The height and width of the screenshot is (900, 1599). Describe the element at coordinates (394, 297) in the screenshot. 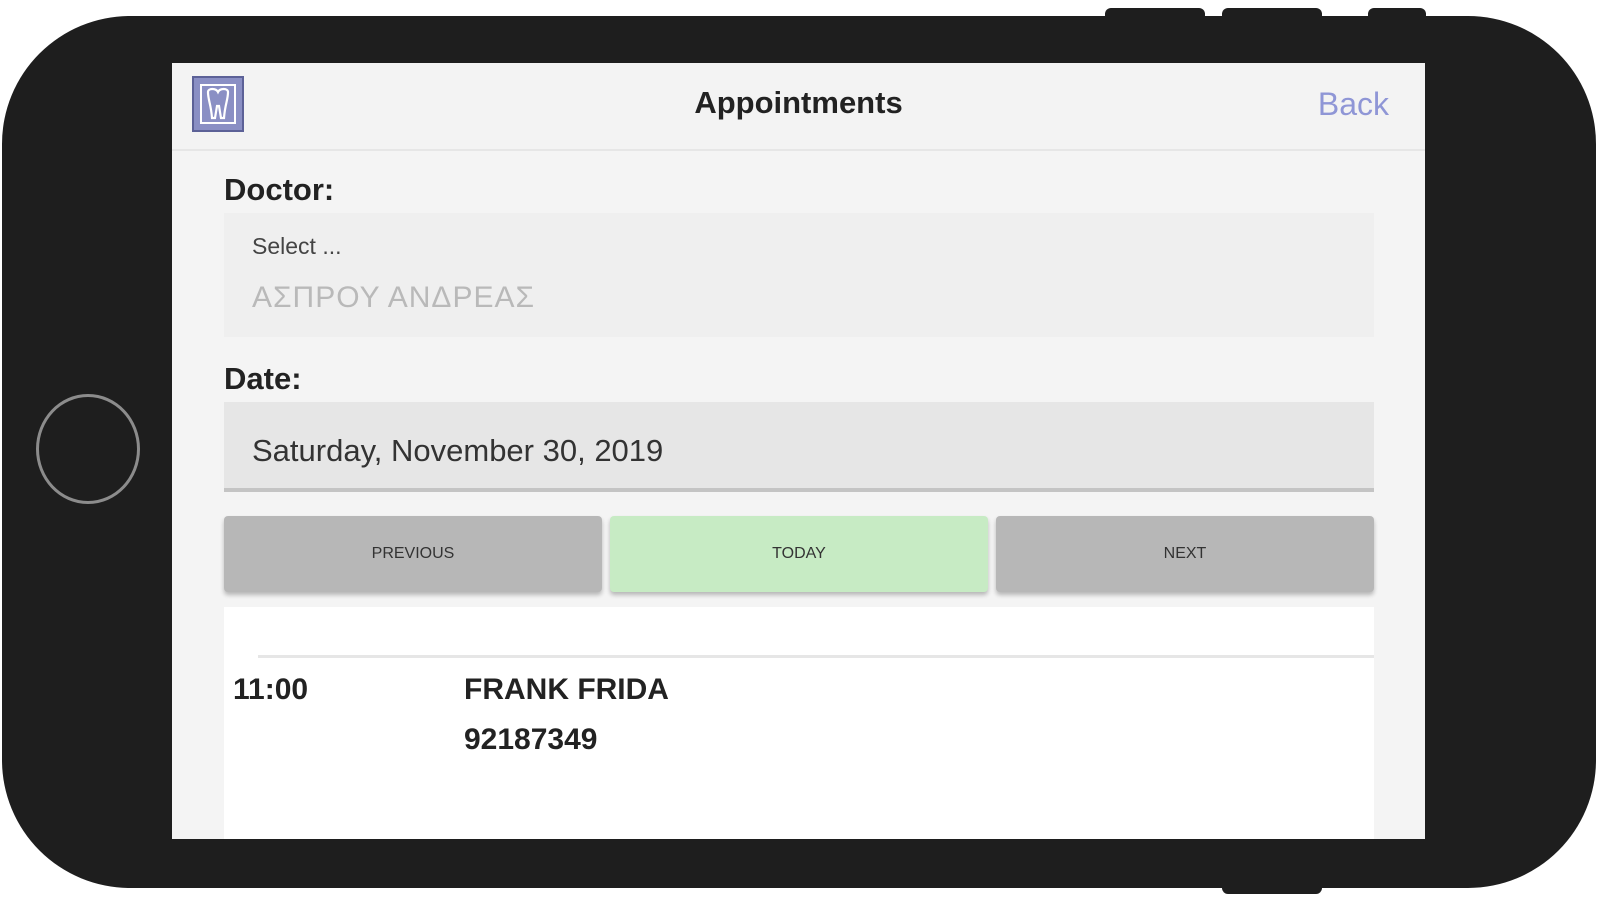

I see `doctor-picker-value: ΑΣΠΡΟΥ ΑΝΔΡΕΑΣ` at that location.